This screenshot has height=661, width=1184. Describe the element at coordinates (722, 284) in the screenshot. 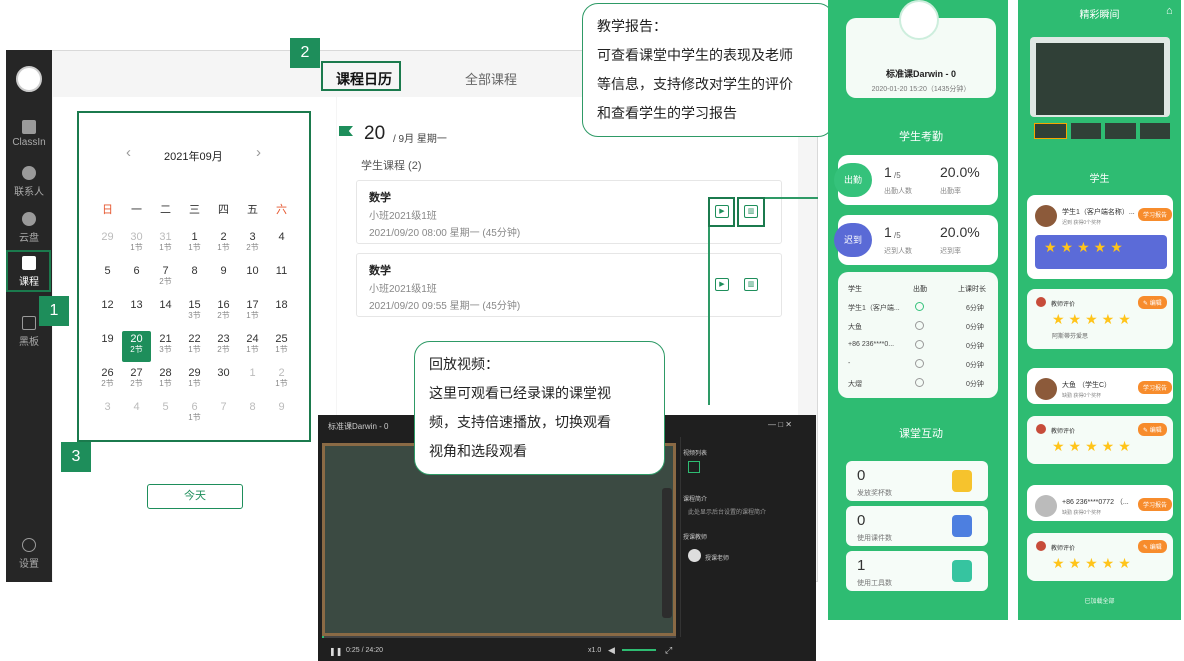

I see `play-icon: ▶` at that location.